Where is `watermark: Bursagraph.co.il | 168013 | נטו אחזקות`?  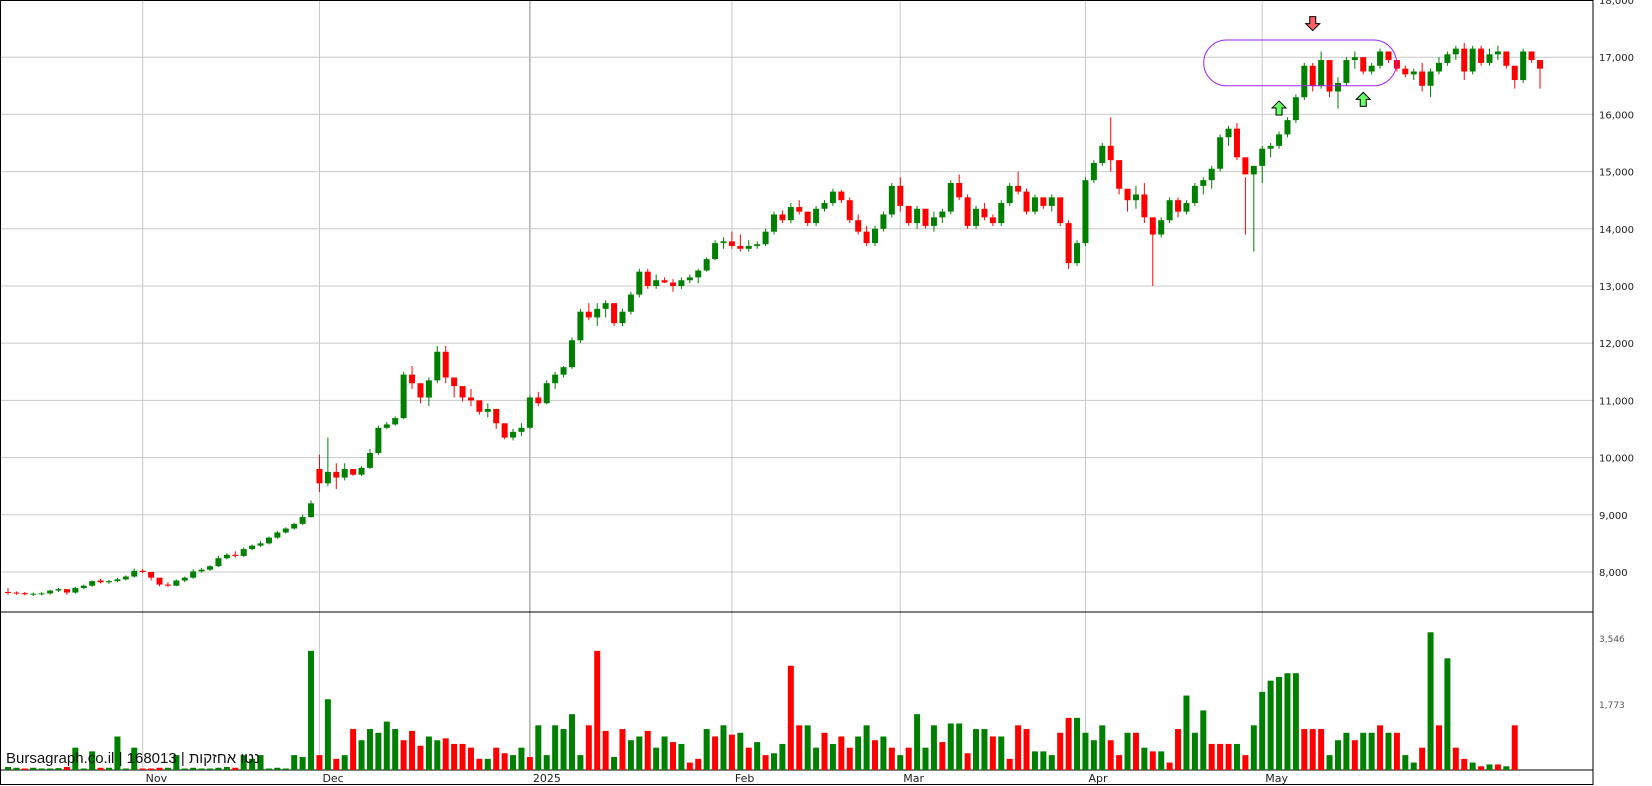
watermark: Bursagraph.co.il | 168013 | נטו אחזקות is located at coordinates (133, 758).